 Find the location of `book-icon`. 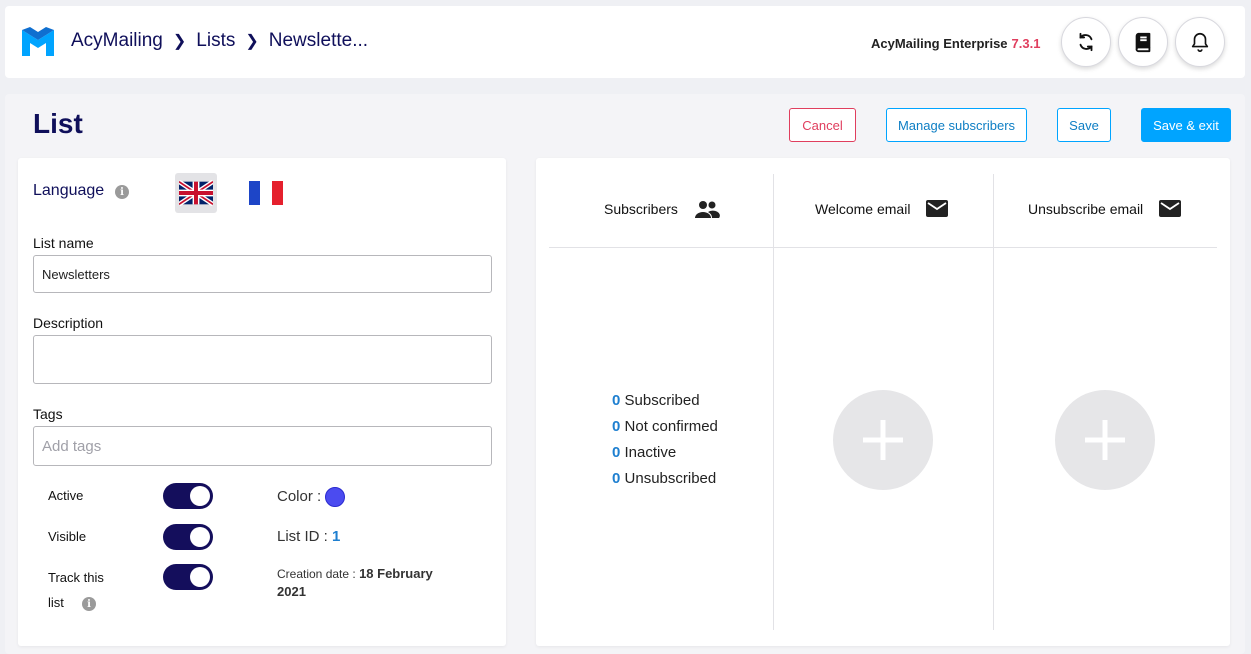

book-icon is located at coordinates (1143, 42).